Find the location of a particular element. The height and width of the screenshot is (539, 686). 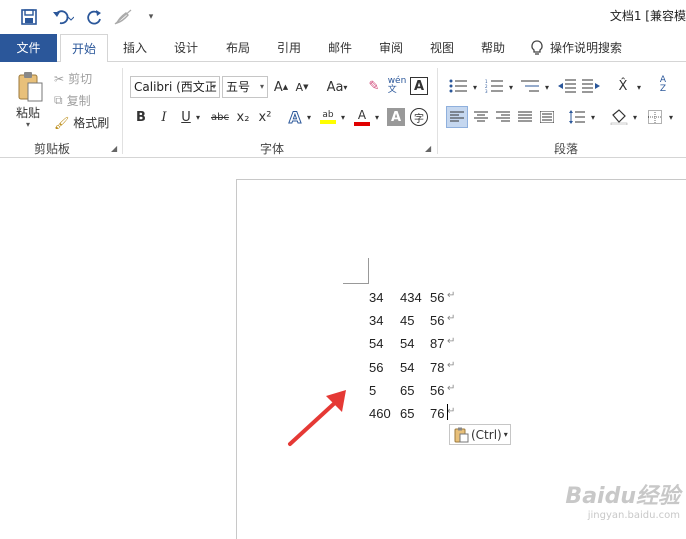

save-icon is located at coordinates (29, 17).